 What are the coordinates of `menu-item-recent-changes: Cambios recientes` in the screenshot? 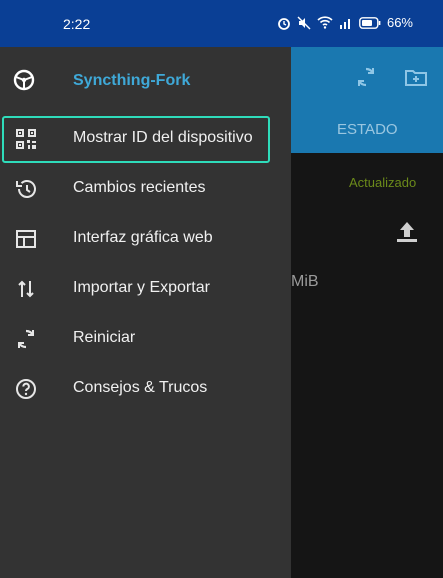 It's located at (145, 189).